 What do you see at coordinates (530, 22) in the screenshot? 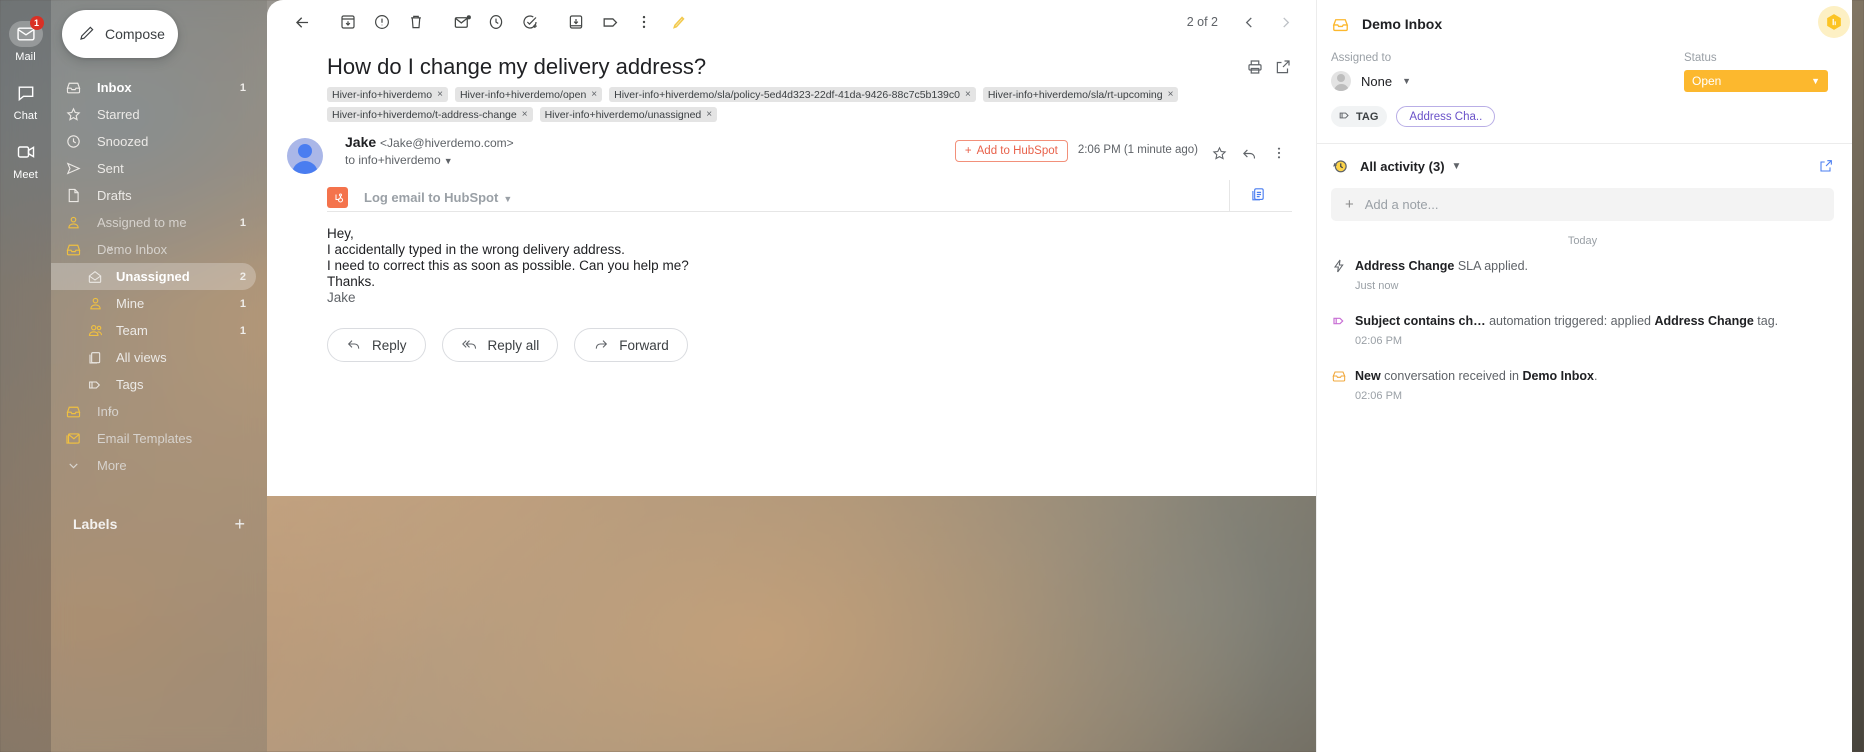
I see `add-to-tasks-icon` at bounding box center [530, 22].